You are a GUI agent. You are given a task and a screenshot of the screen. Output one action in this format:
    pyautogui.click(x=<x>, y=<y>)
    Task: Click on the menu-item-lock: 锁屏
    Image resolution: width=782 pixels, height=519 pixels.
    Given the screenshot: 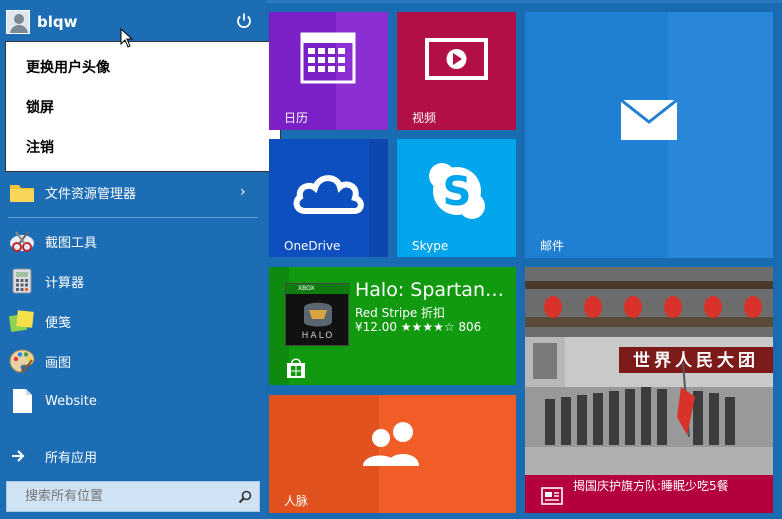 What is the action you would take?
    pyautogui.click(x=143, y=116)
    